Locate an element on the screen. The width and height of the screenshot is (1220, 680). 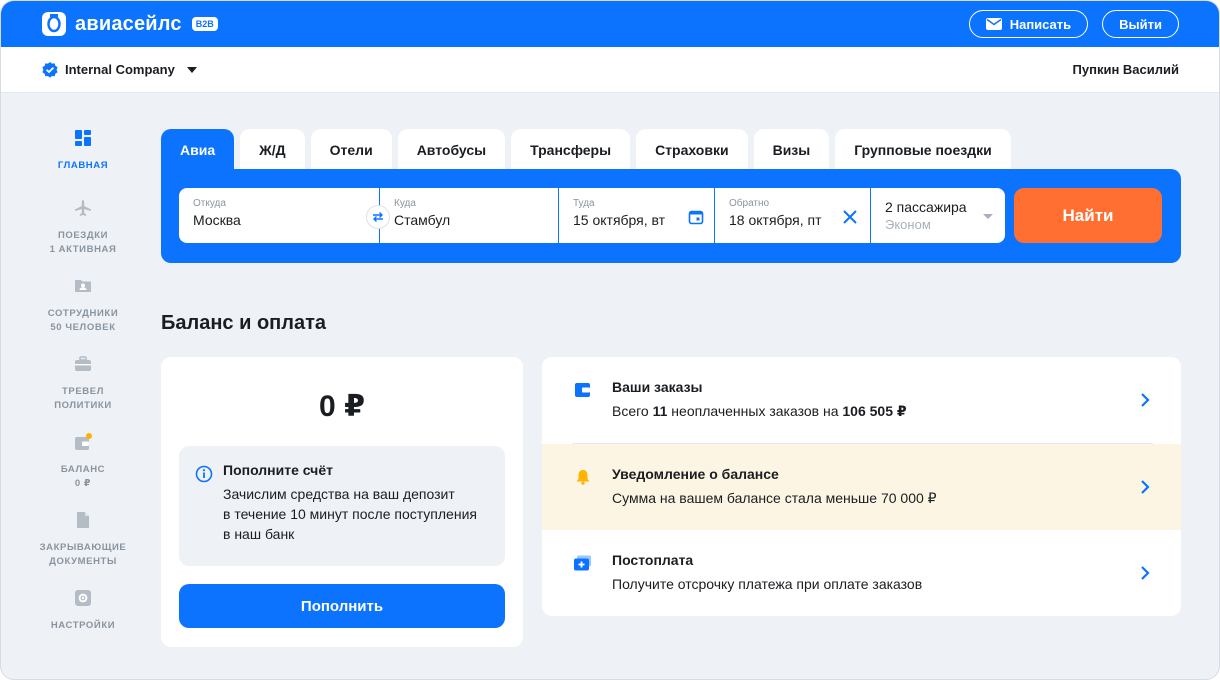
return-date-label: Обратно is located at coordinates (749, 203).